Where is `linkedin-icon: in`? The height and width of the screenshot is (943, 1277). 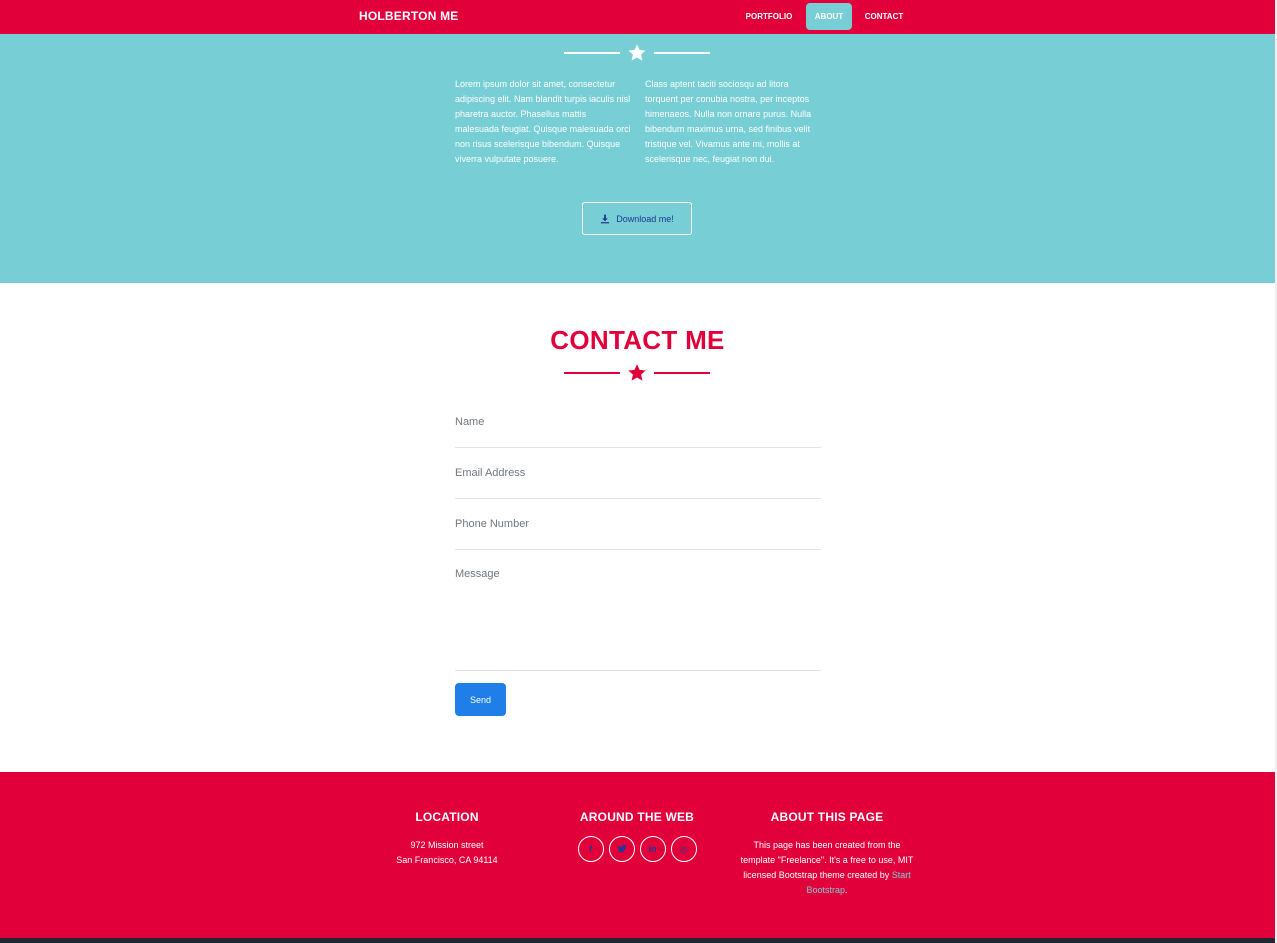
linkedin-icon: in is located at coordinates (652, 849).